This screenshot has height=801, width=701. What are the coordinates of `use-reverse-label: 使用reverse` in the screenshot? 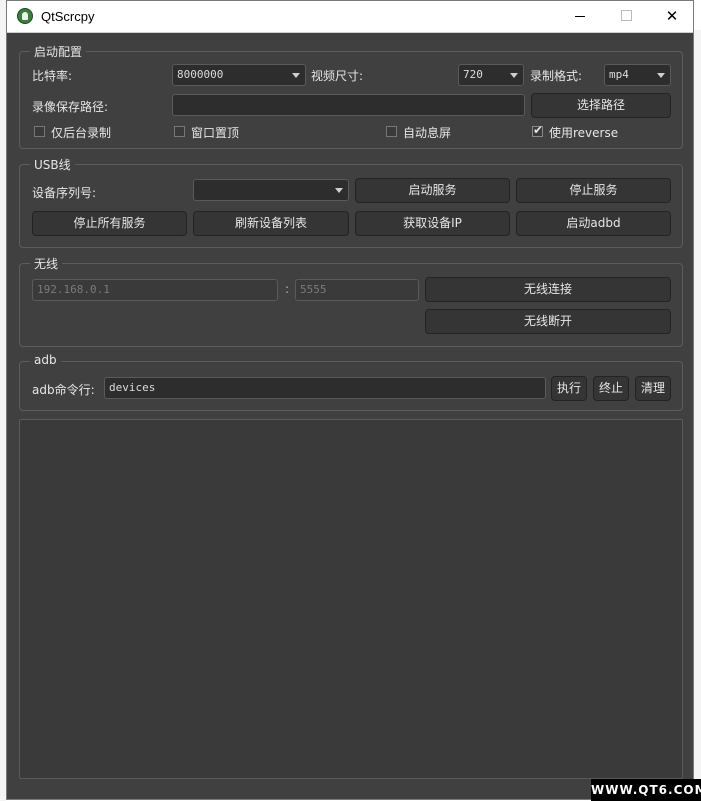 It's located at (584, 133).